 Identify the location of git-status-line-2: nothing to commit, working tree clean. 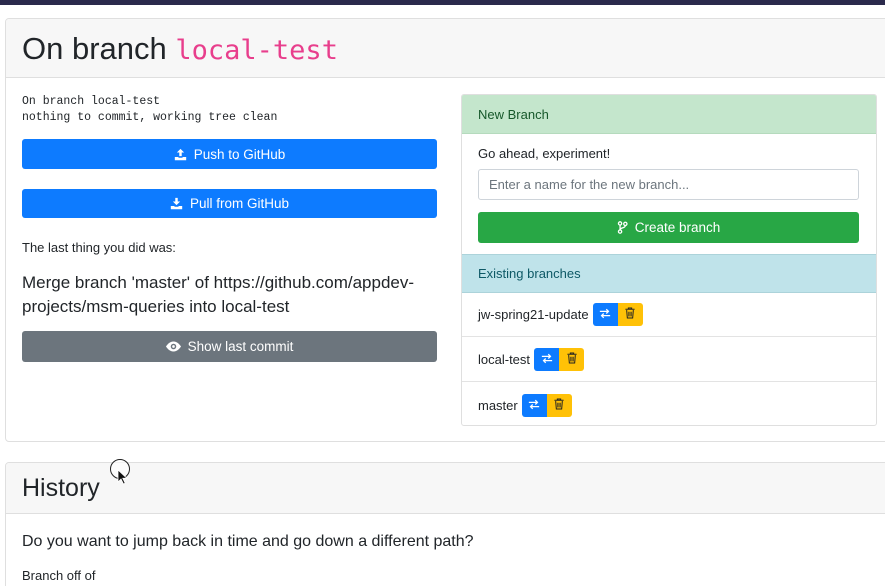
(150, 117).